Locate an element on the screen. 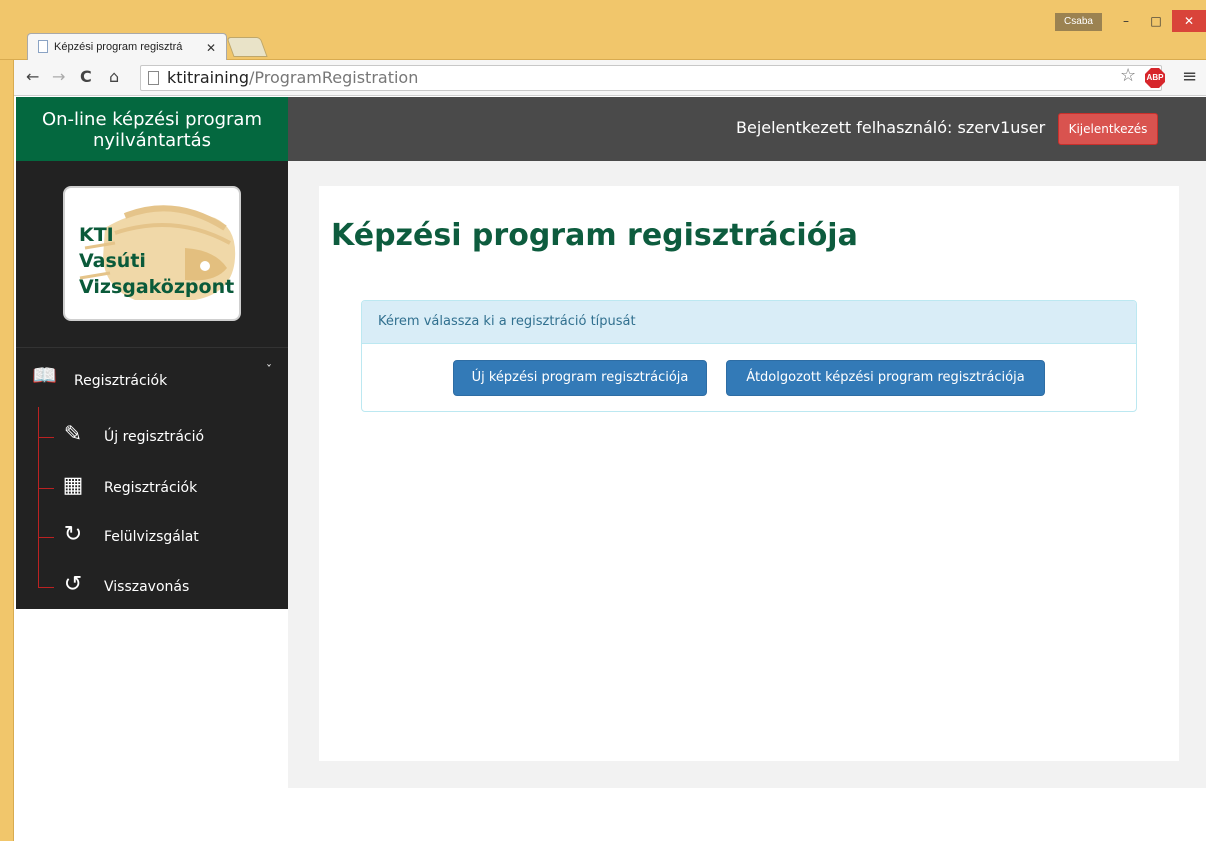 The width and height of the screenshot is (1206, 841). book-icon: 📖 is located at coordinates (44, 375).